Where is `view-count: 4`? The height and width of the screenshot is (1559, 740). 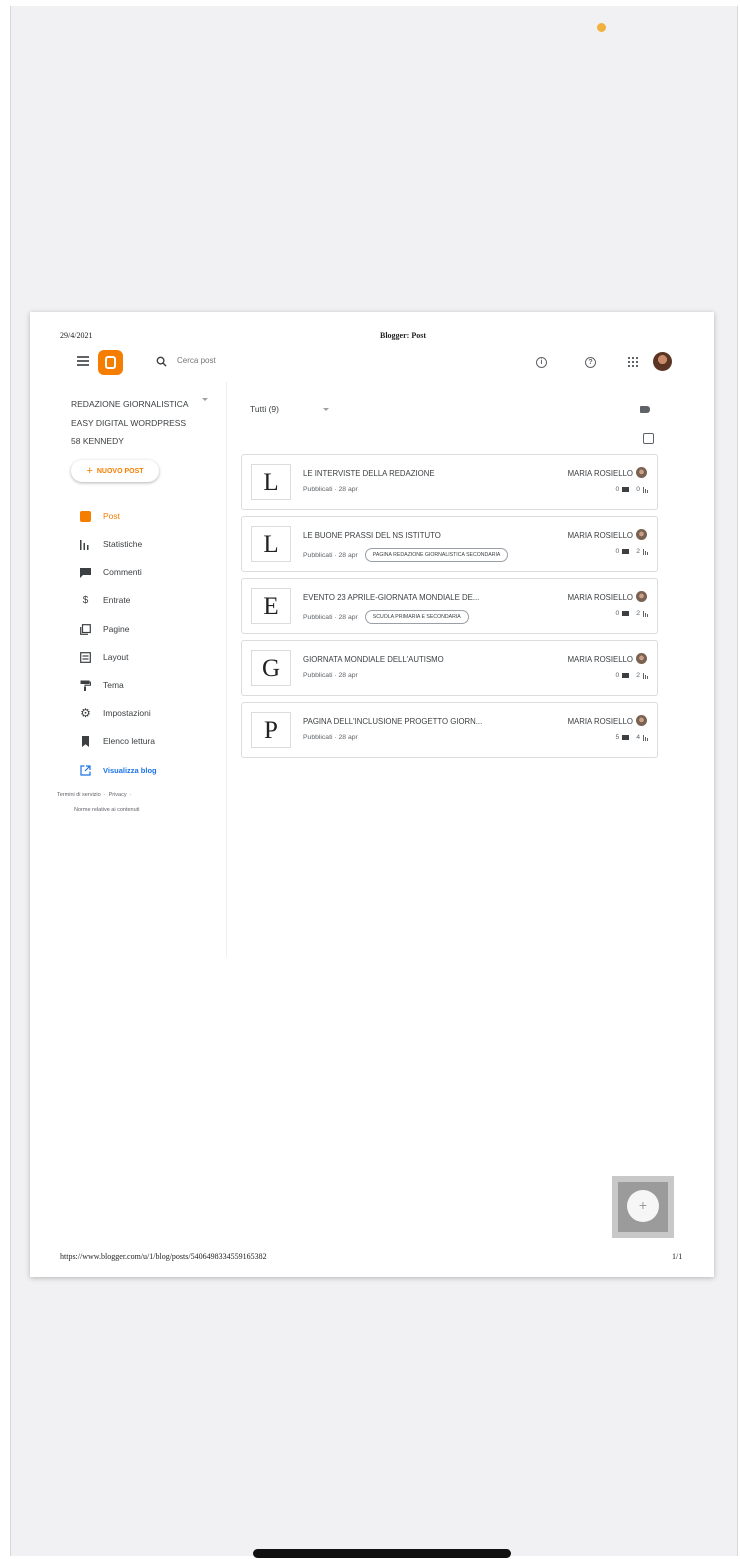 view-count: 4 is located at coordinates (638, 737).